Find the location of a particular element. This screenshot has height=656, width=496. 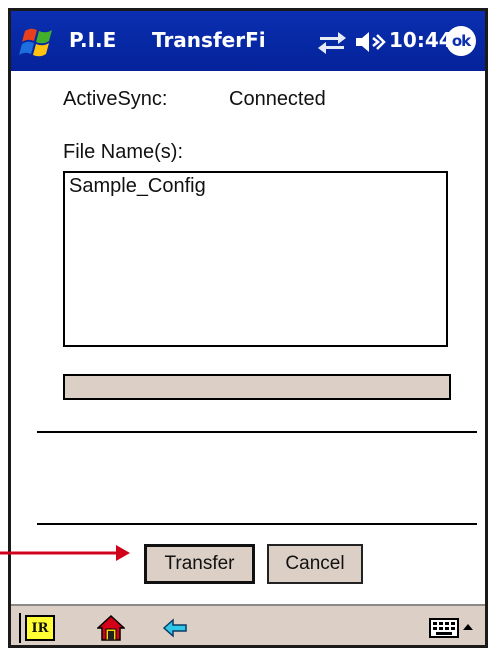

app-name: P.I.E is located at coordinates (93, 40).